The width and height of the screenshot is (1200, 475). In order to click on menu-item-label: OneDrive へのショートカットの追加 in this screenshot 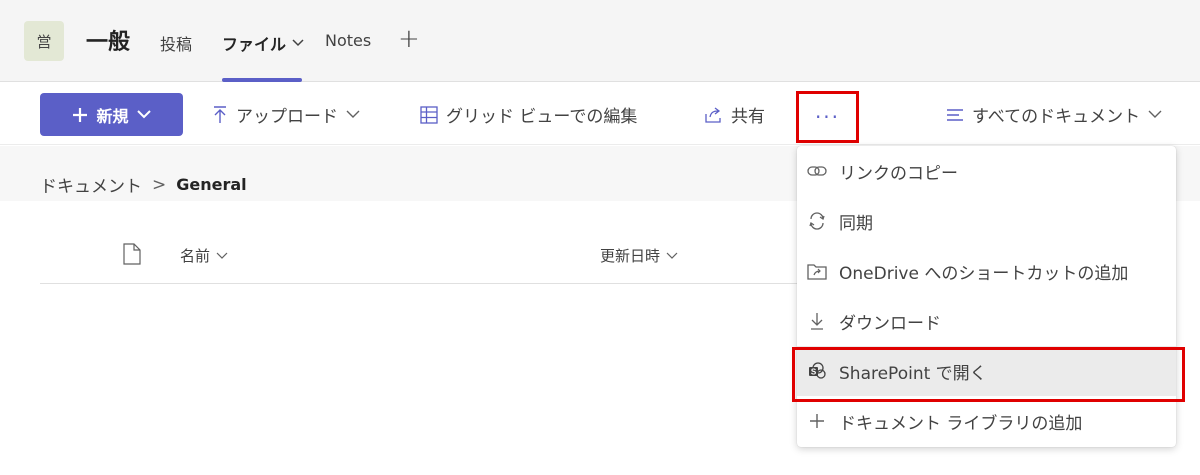, I will do `click(984, 273)`.